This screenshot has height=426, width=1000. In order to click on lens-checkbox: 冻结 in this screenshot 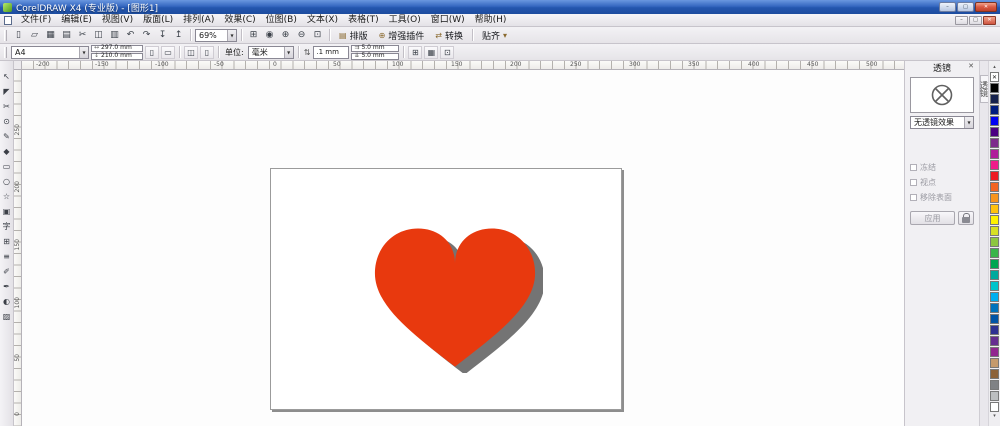, I will do `click(942, 167)`.